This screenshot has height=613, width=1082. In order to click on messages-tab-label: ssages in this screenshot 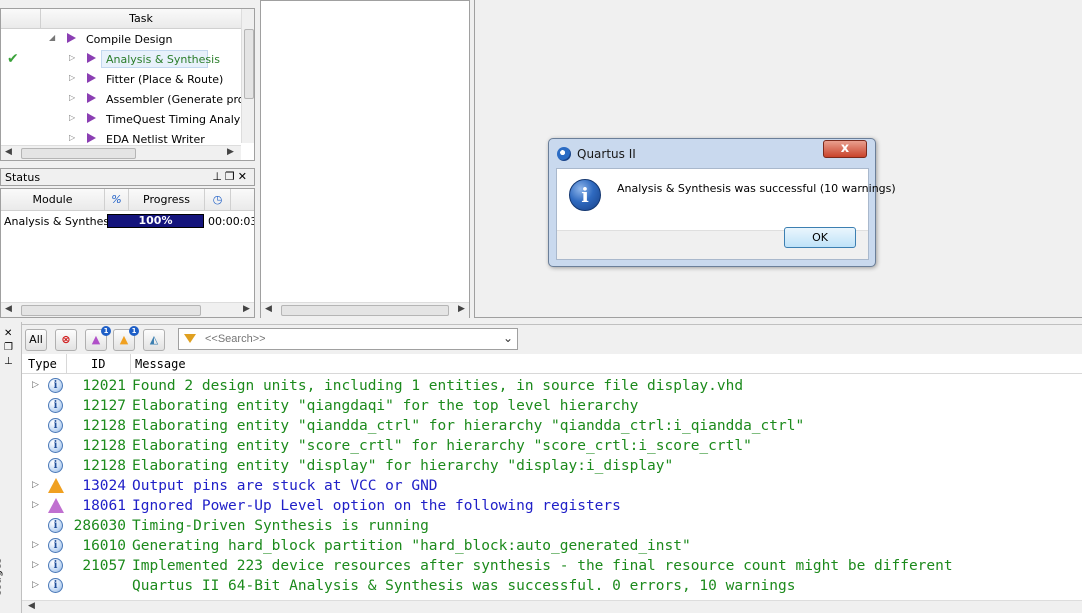, I will do `click(1, 577)`.